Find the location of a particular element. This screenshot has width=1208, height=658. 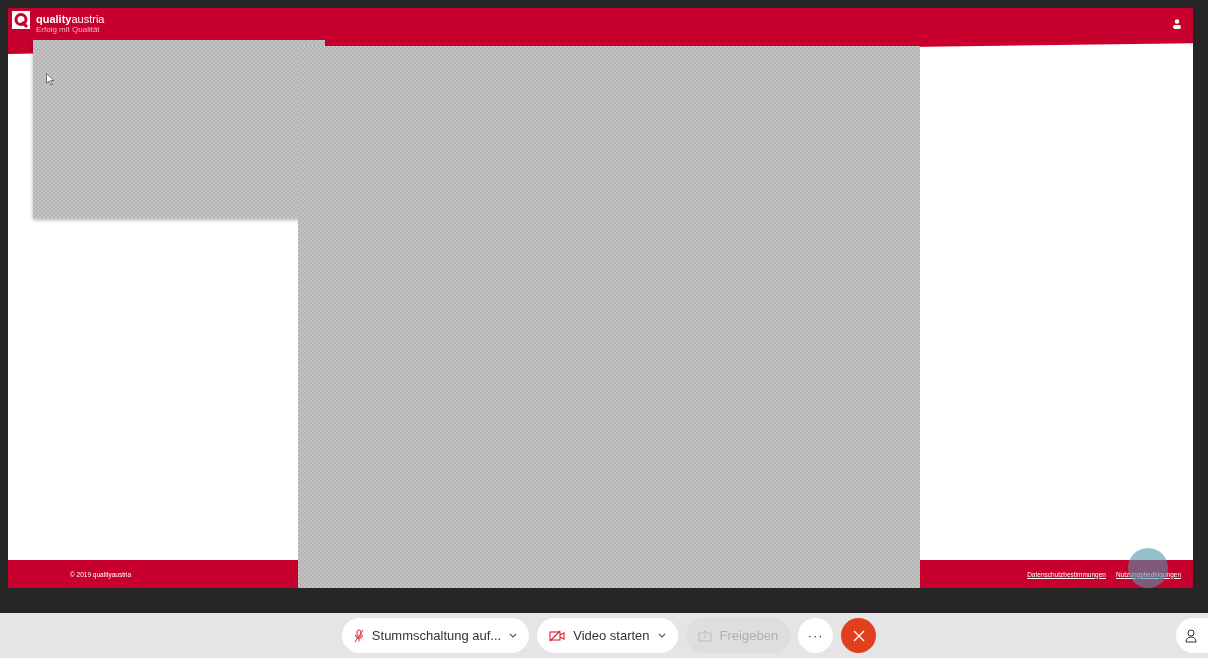

mouse-pointer-icon is located at coordinates (50, 79).